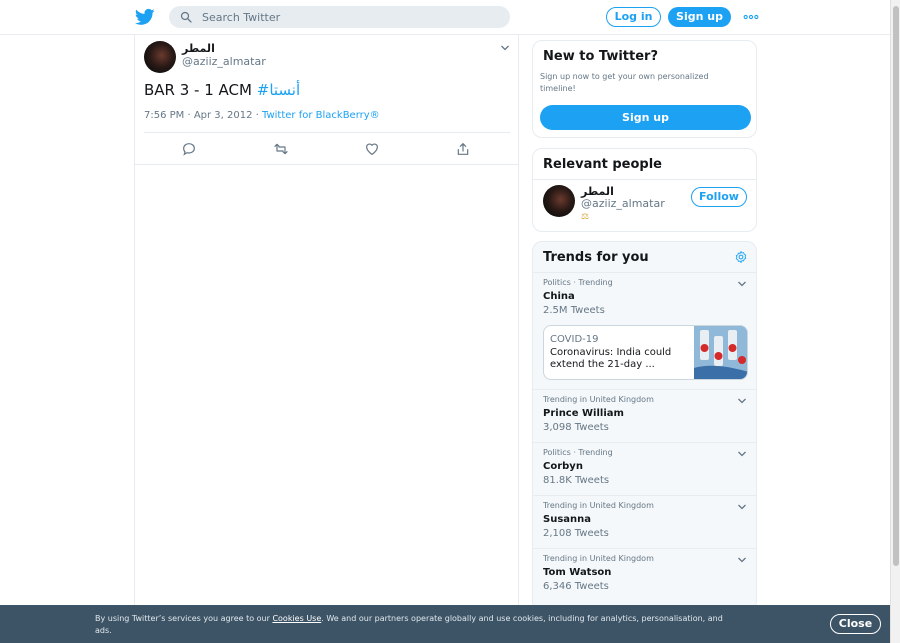  What do you see at coordinates (699, 17) in the screenshot?
I see `signup-button: Sign up` at bounding box center [699, 17].